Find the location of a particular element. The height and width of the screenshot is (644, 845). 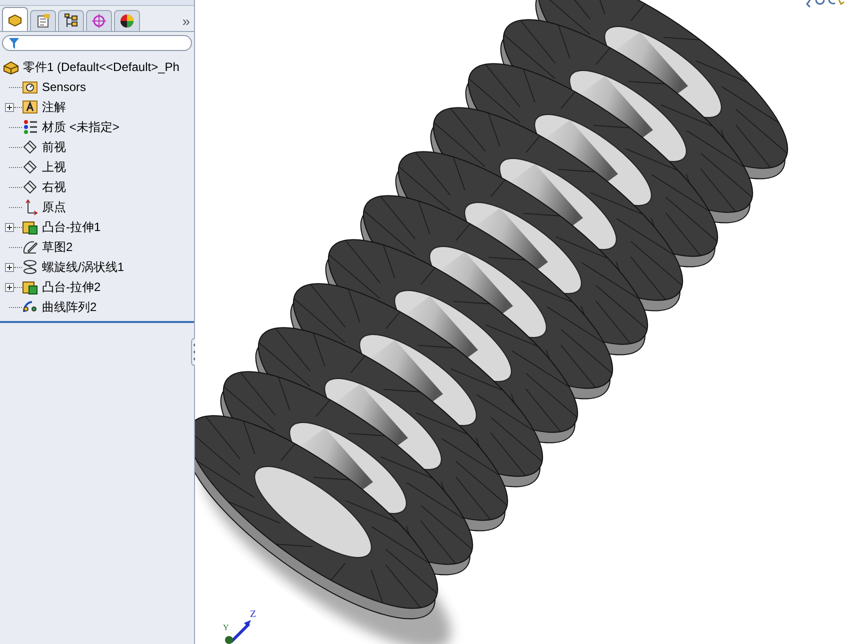

tree-item-label: 右视 is located at coordinates (54, 187).